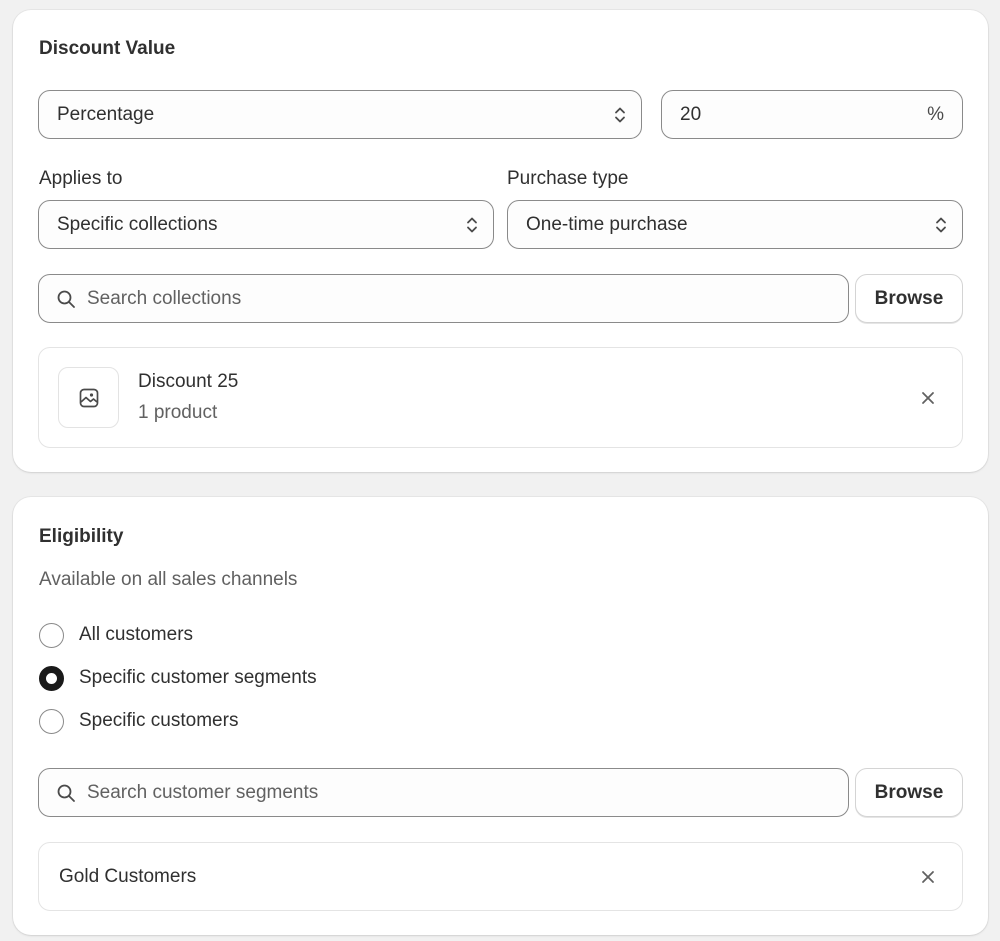  I want to click on discount-amount-value: 20, so click(691, 114).